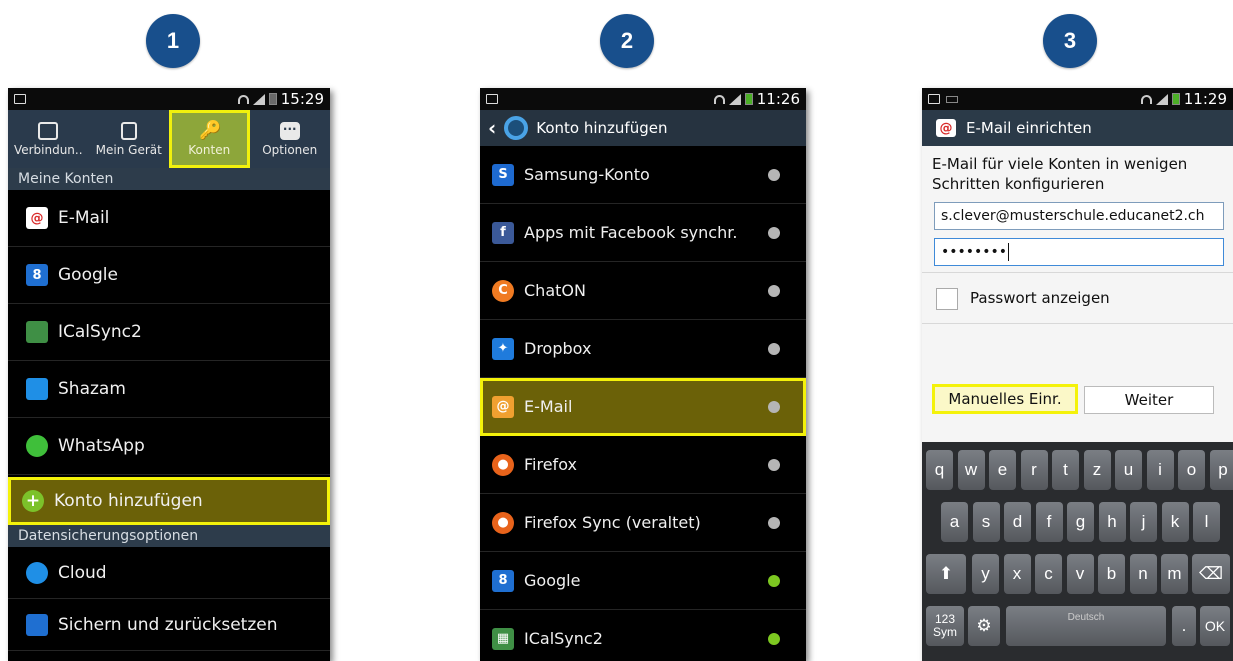 The width and height of the screenshot is (1233, 661). Describe the element at coordinates (947, 299) in the screenshot. I see `show-password-checkbox` at that location.